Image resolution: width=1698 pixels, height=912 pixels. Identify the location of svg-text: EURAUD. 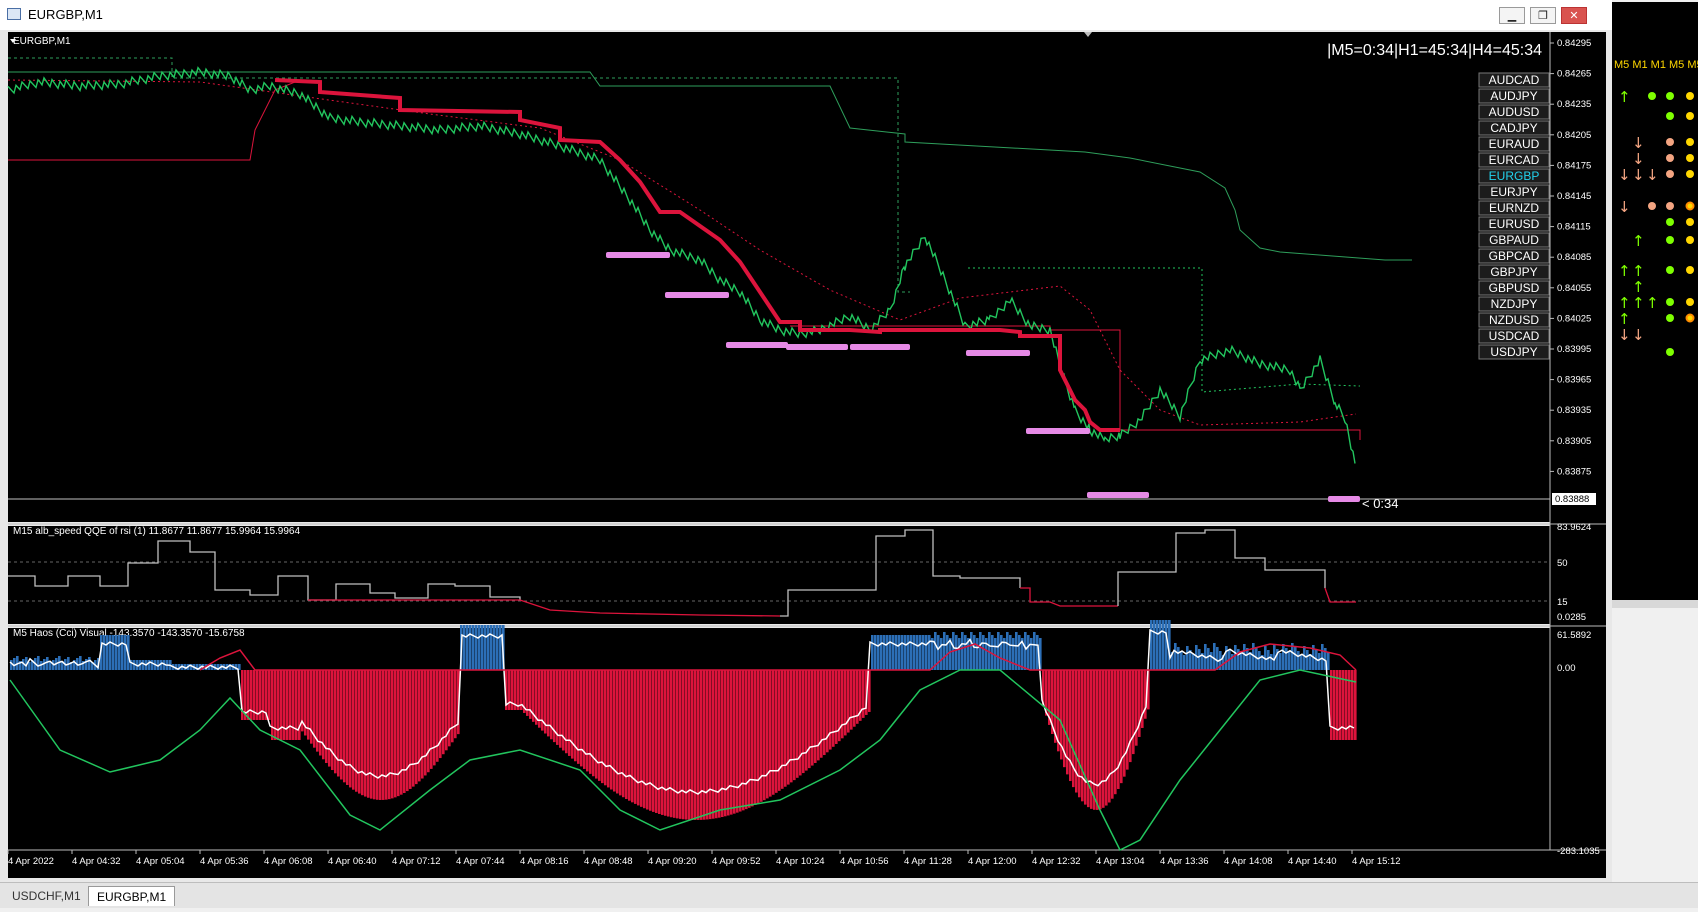
(1514, 144).